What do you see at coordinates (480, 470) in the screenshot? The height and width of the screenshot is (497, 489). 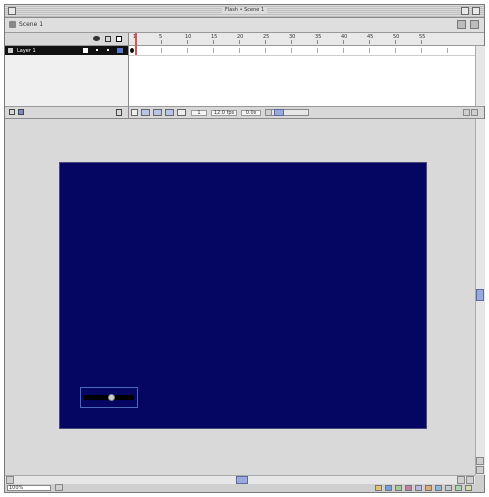 I see `scroll-down-arrow-icon` at bounding box center [480, 470].